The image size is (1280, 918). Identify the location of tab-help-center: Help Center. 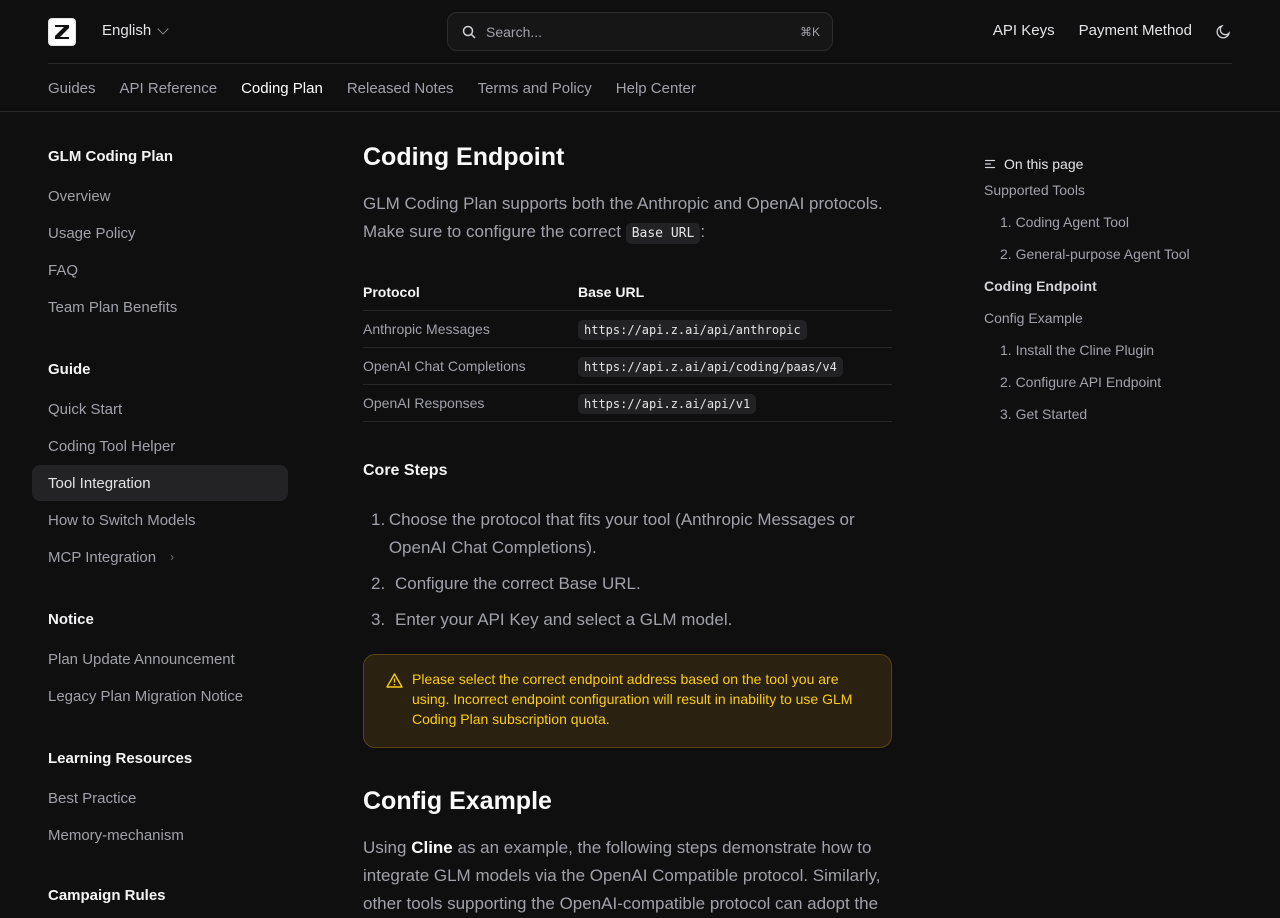
(656, 88).